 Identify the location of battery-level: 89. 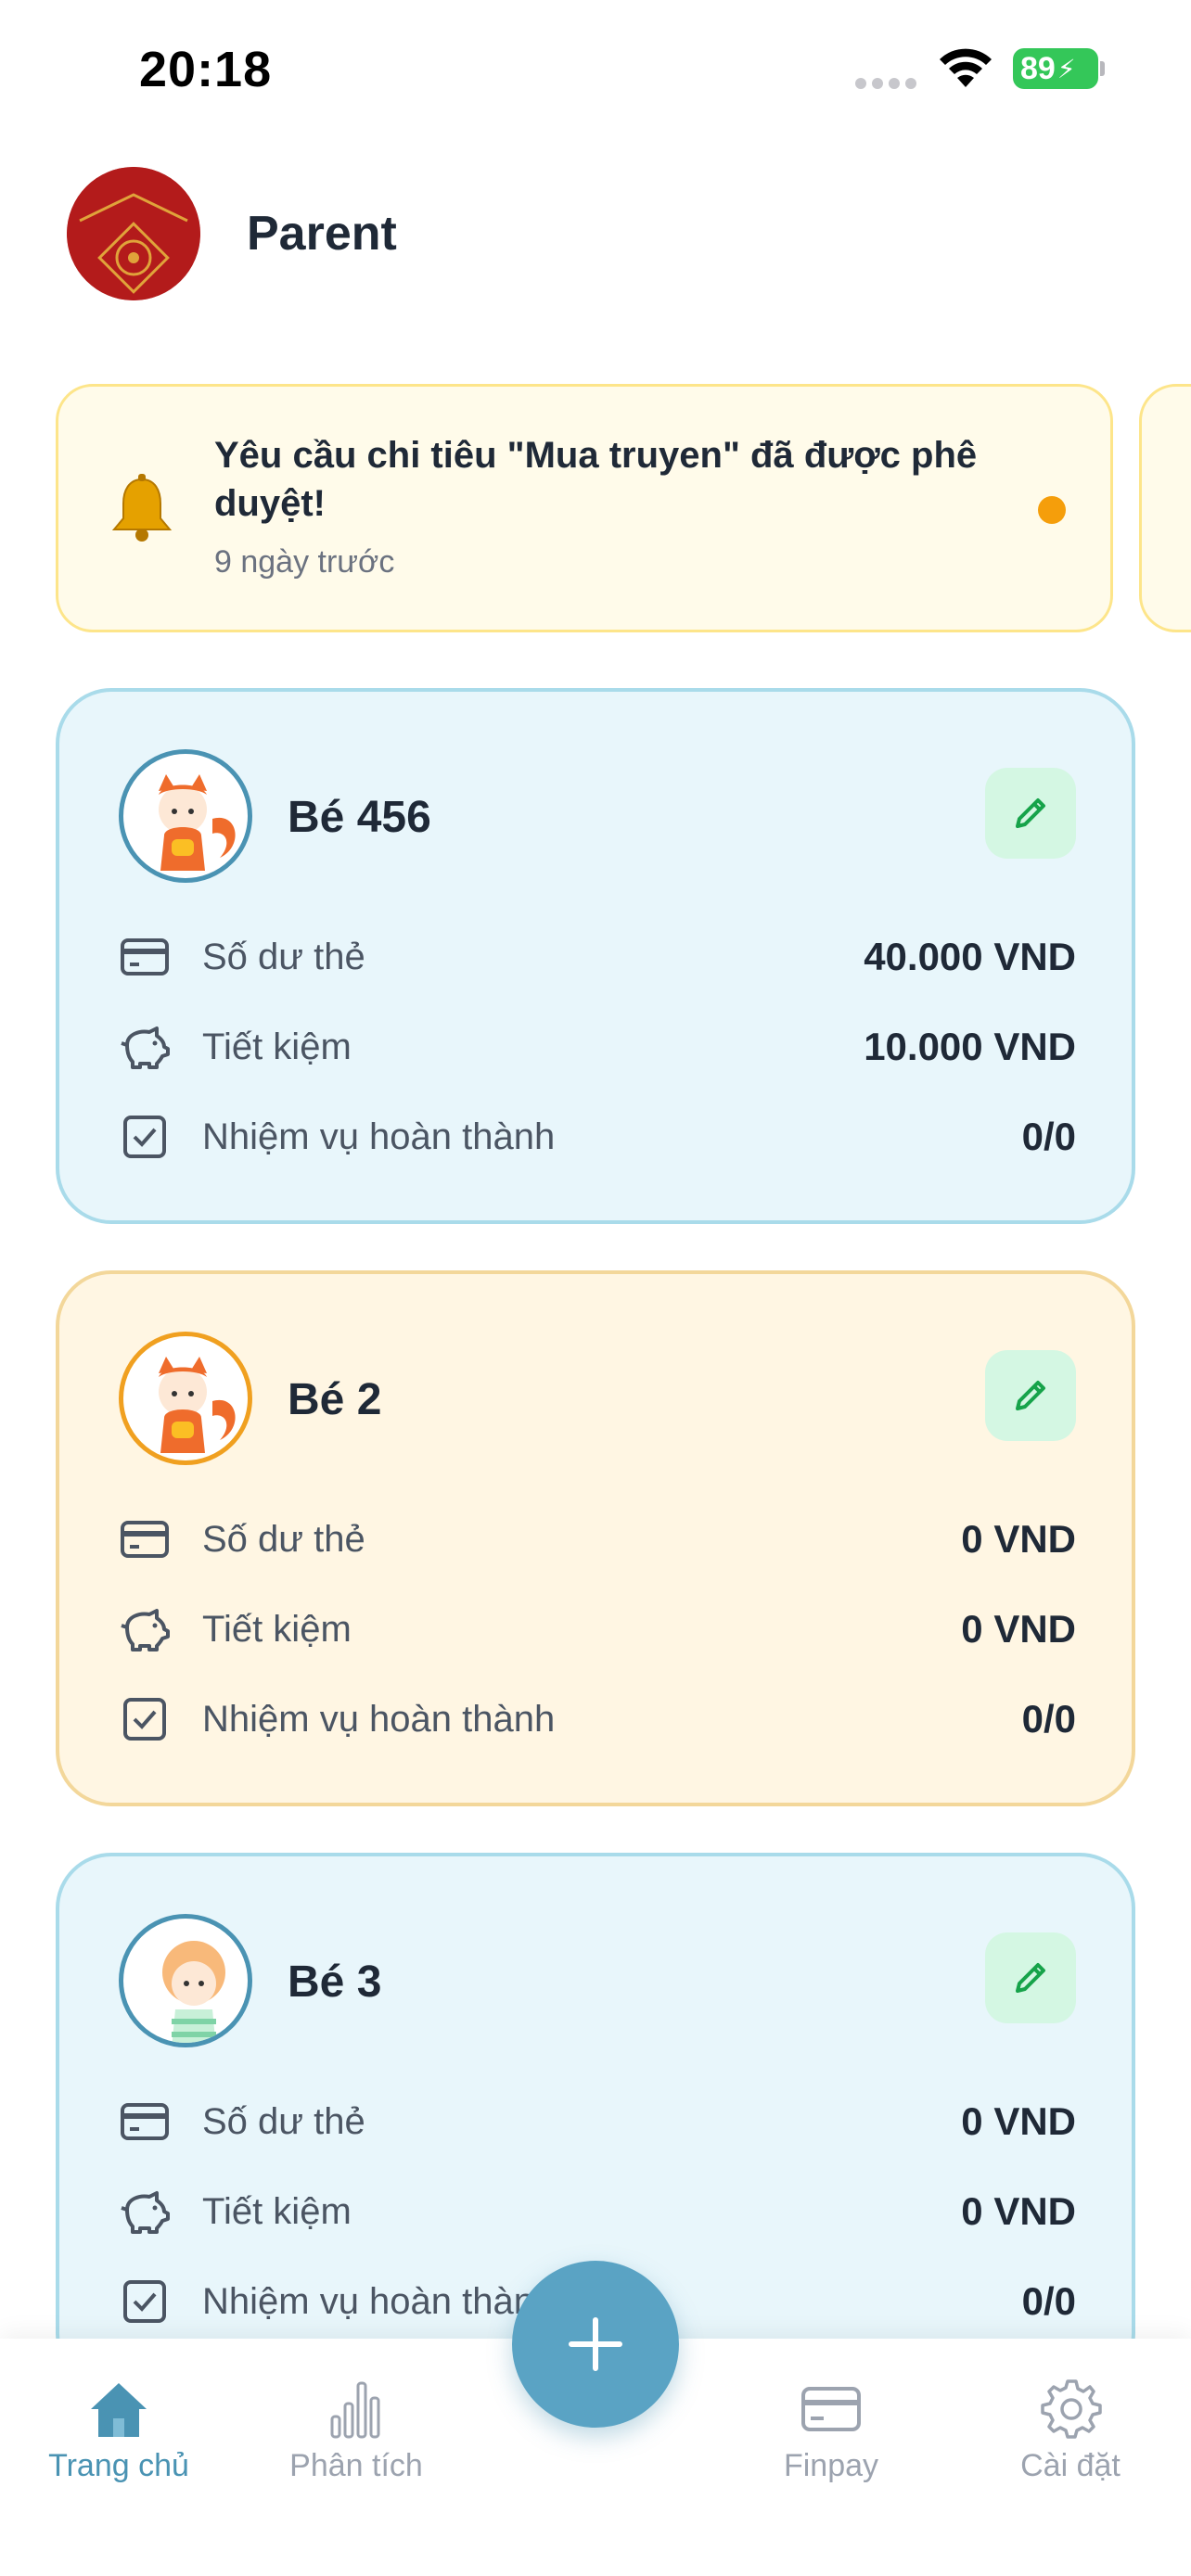
(1038, 68).